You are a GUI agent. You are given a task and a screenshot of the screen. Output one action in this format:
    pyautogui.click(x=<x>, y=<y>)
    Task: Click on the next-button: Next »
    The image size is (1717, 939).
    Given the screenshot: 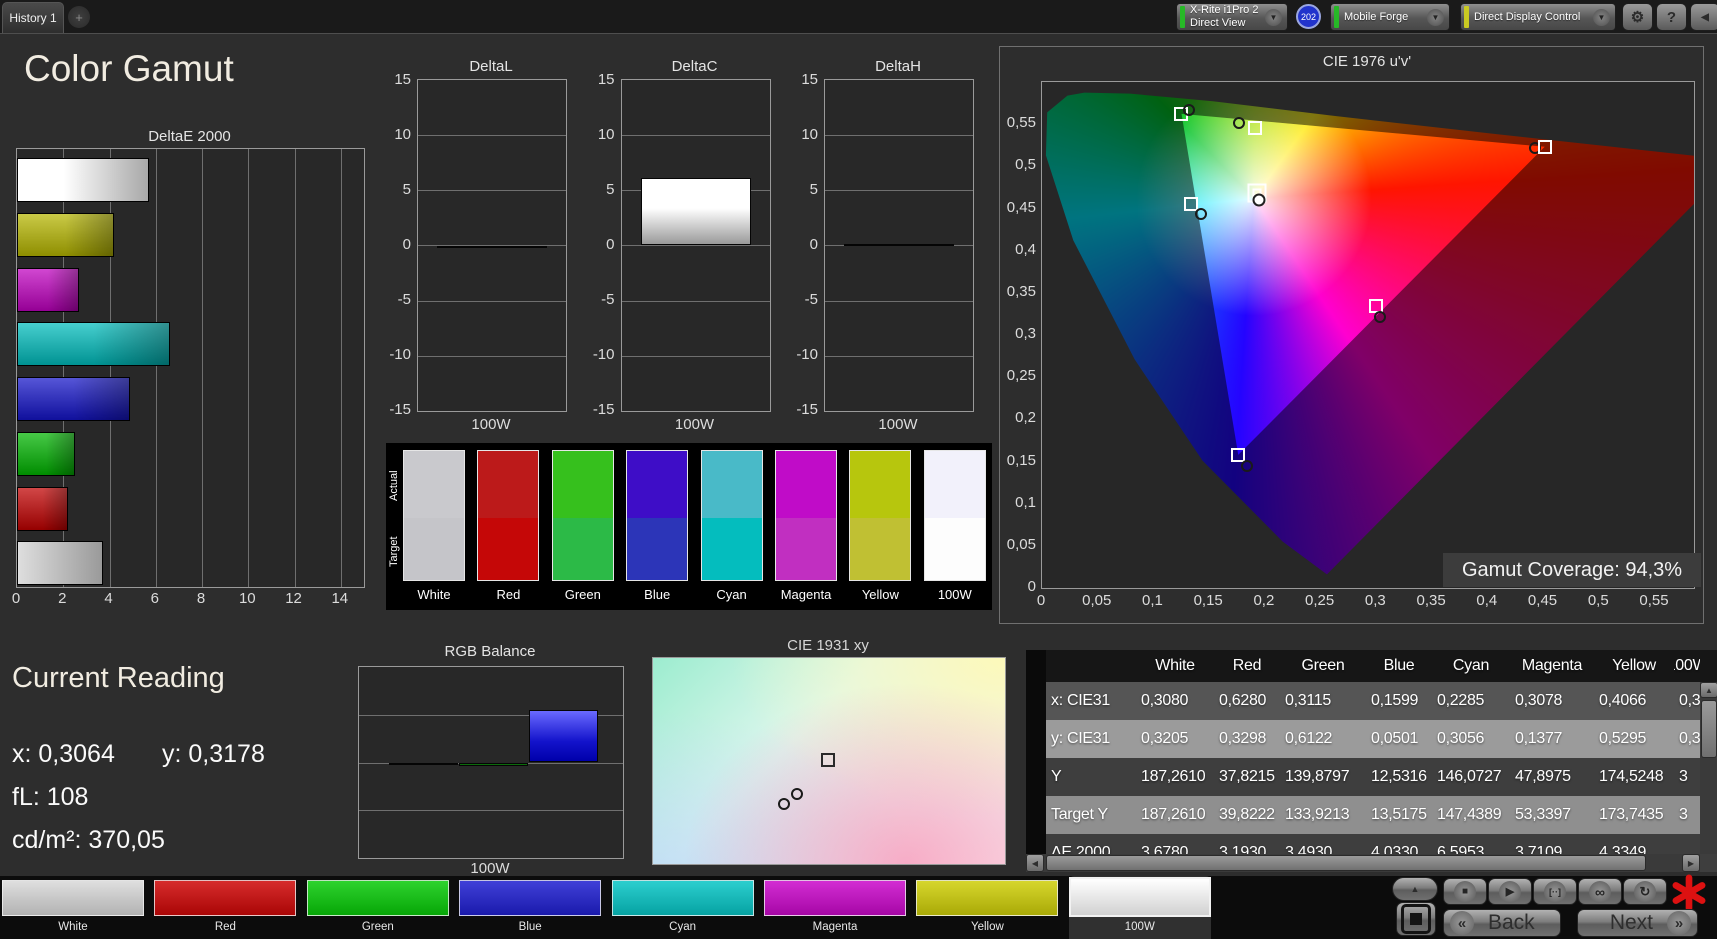 What is the action you would take?
    pyautogui.click(x=1637, y=923)
    